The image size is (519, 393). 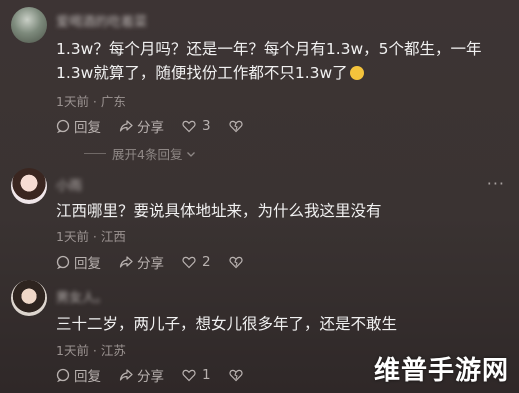 I want to click on divider, so click(x=95, y=153).